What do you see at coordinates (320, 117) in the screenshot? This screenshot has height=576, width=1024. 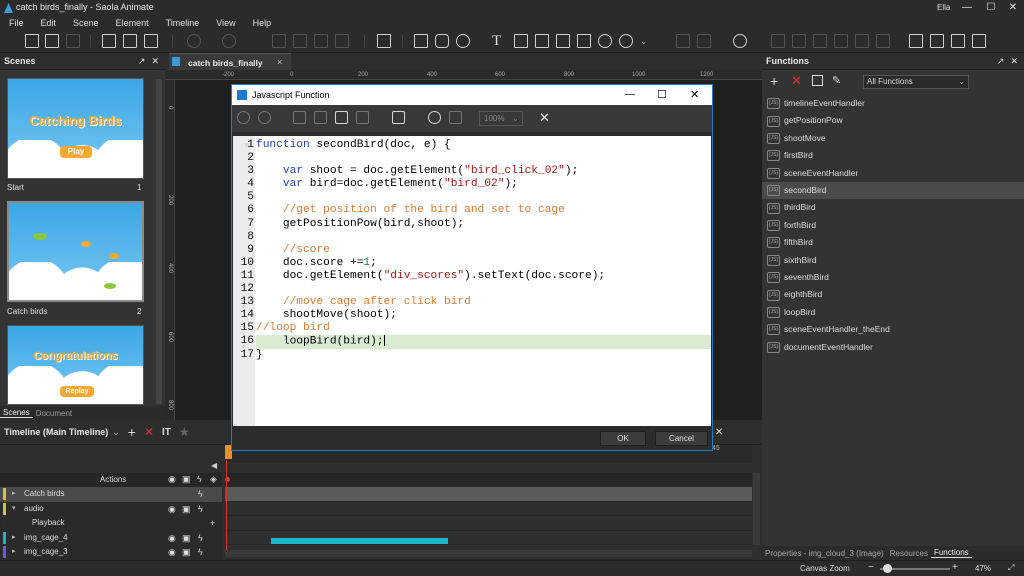 I see `cut-icon` at bounding box center [320, 117].